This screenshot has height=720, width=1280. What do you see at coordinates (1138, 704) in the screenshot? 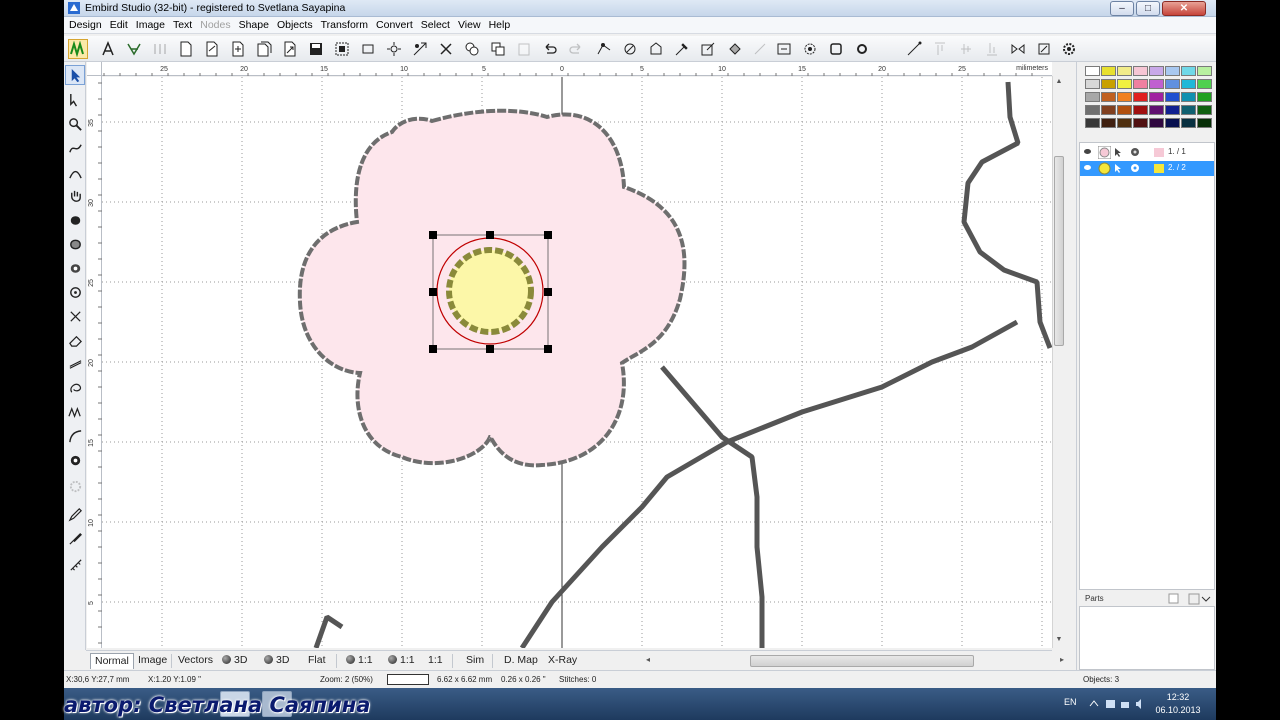
I see `tray-volume-icon` at bounding box center [1138, 704].